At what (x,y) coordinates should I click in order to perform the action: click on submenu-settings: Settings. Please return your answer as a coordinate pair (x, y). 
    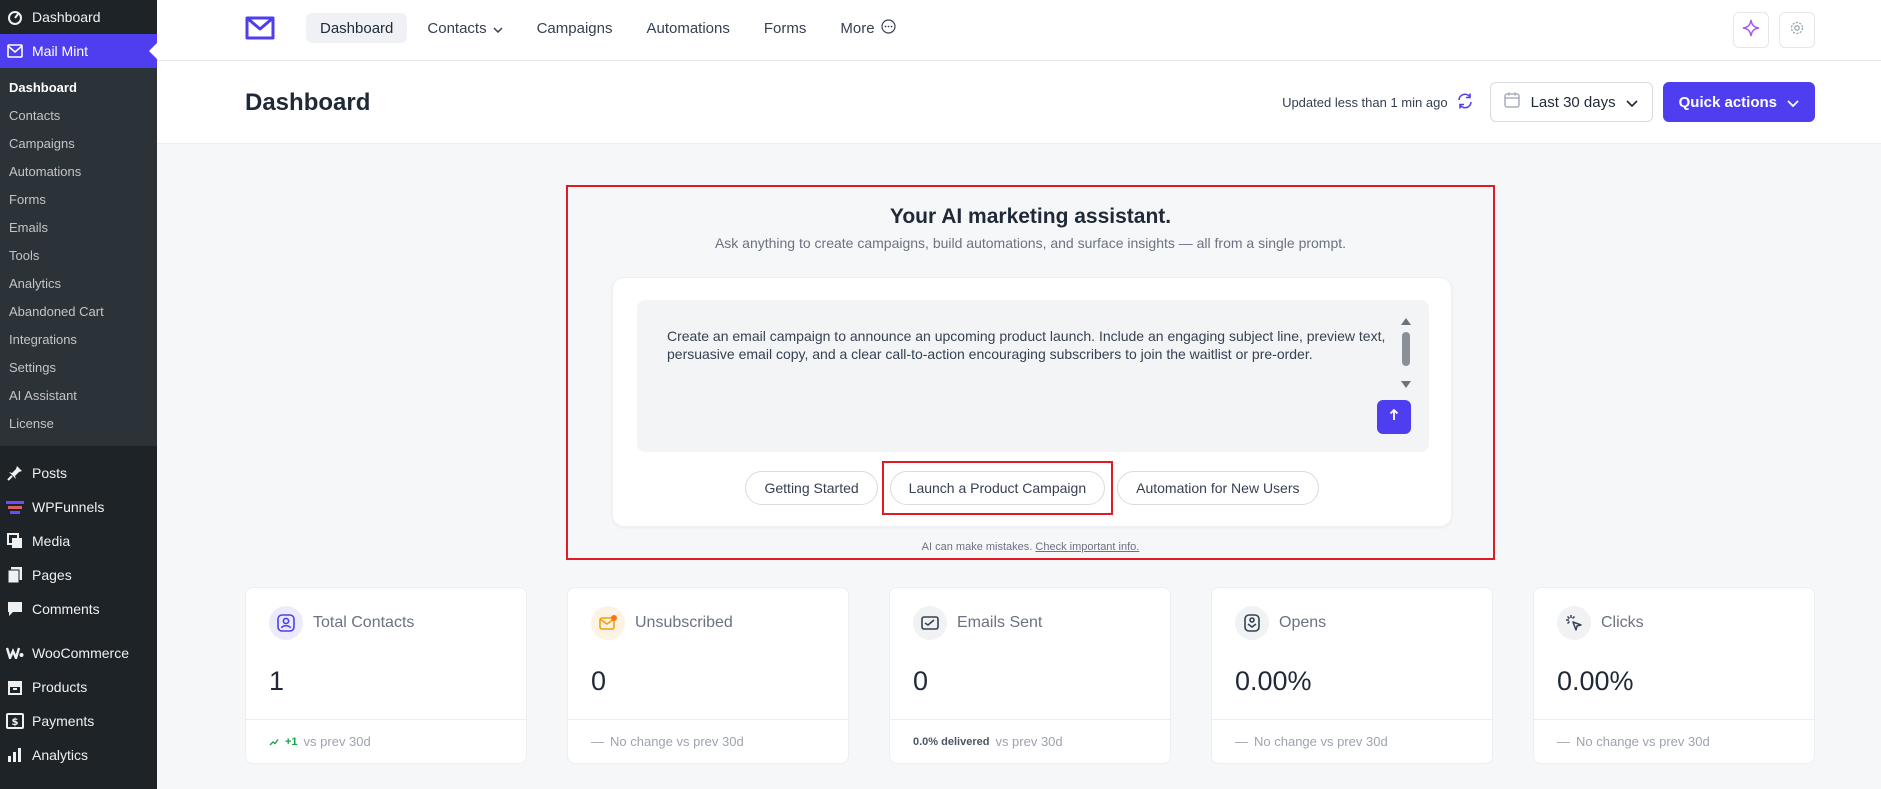
    Looking at the image, I should click on (78, 368).